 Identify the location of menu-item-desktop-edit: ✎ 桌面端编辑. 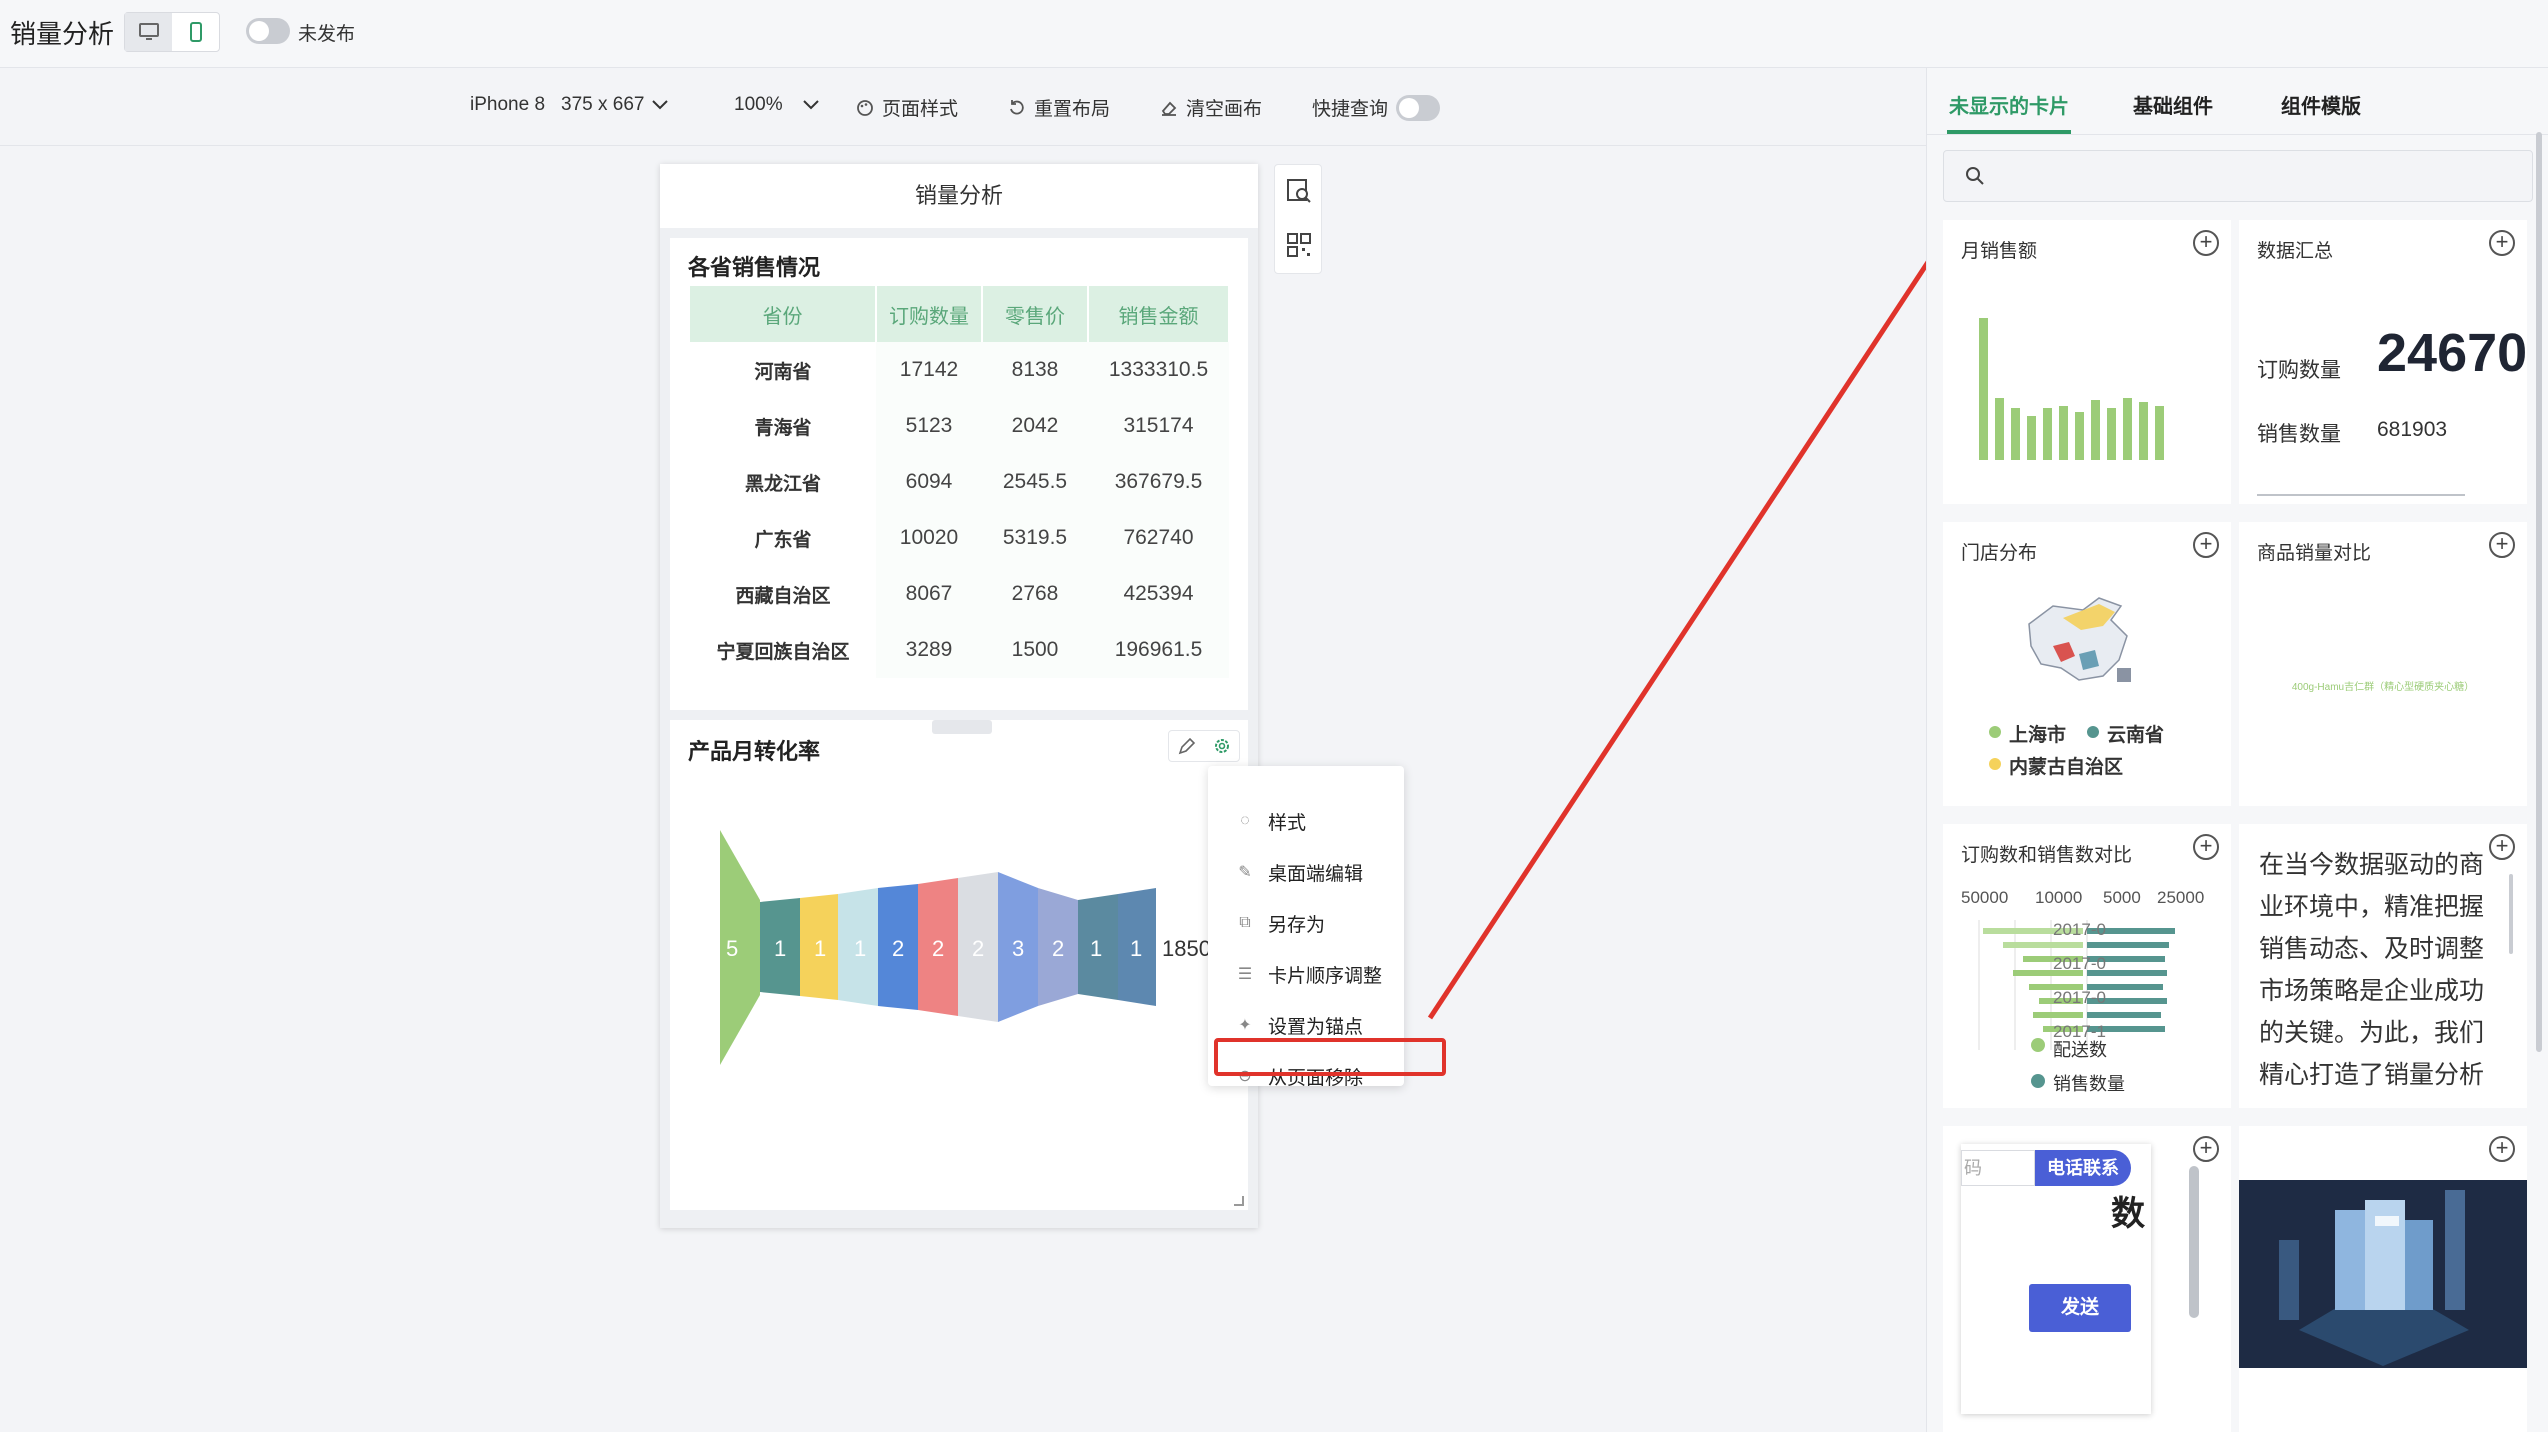
(1306, 872).